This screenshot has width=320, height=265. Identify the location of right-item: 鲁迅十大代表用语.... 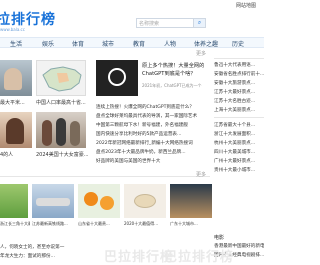
(239, 65).